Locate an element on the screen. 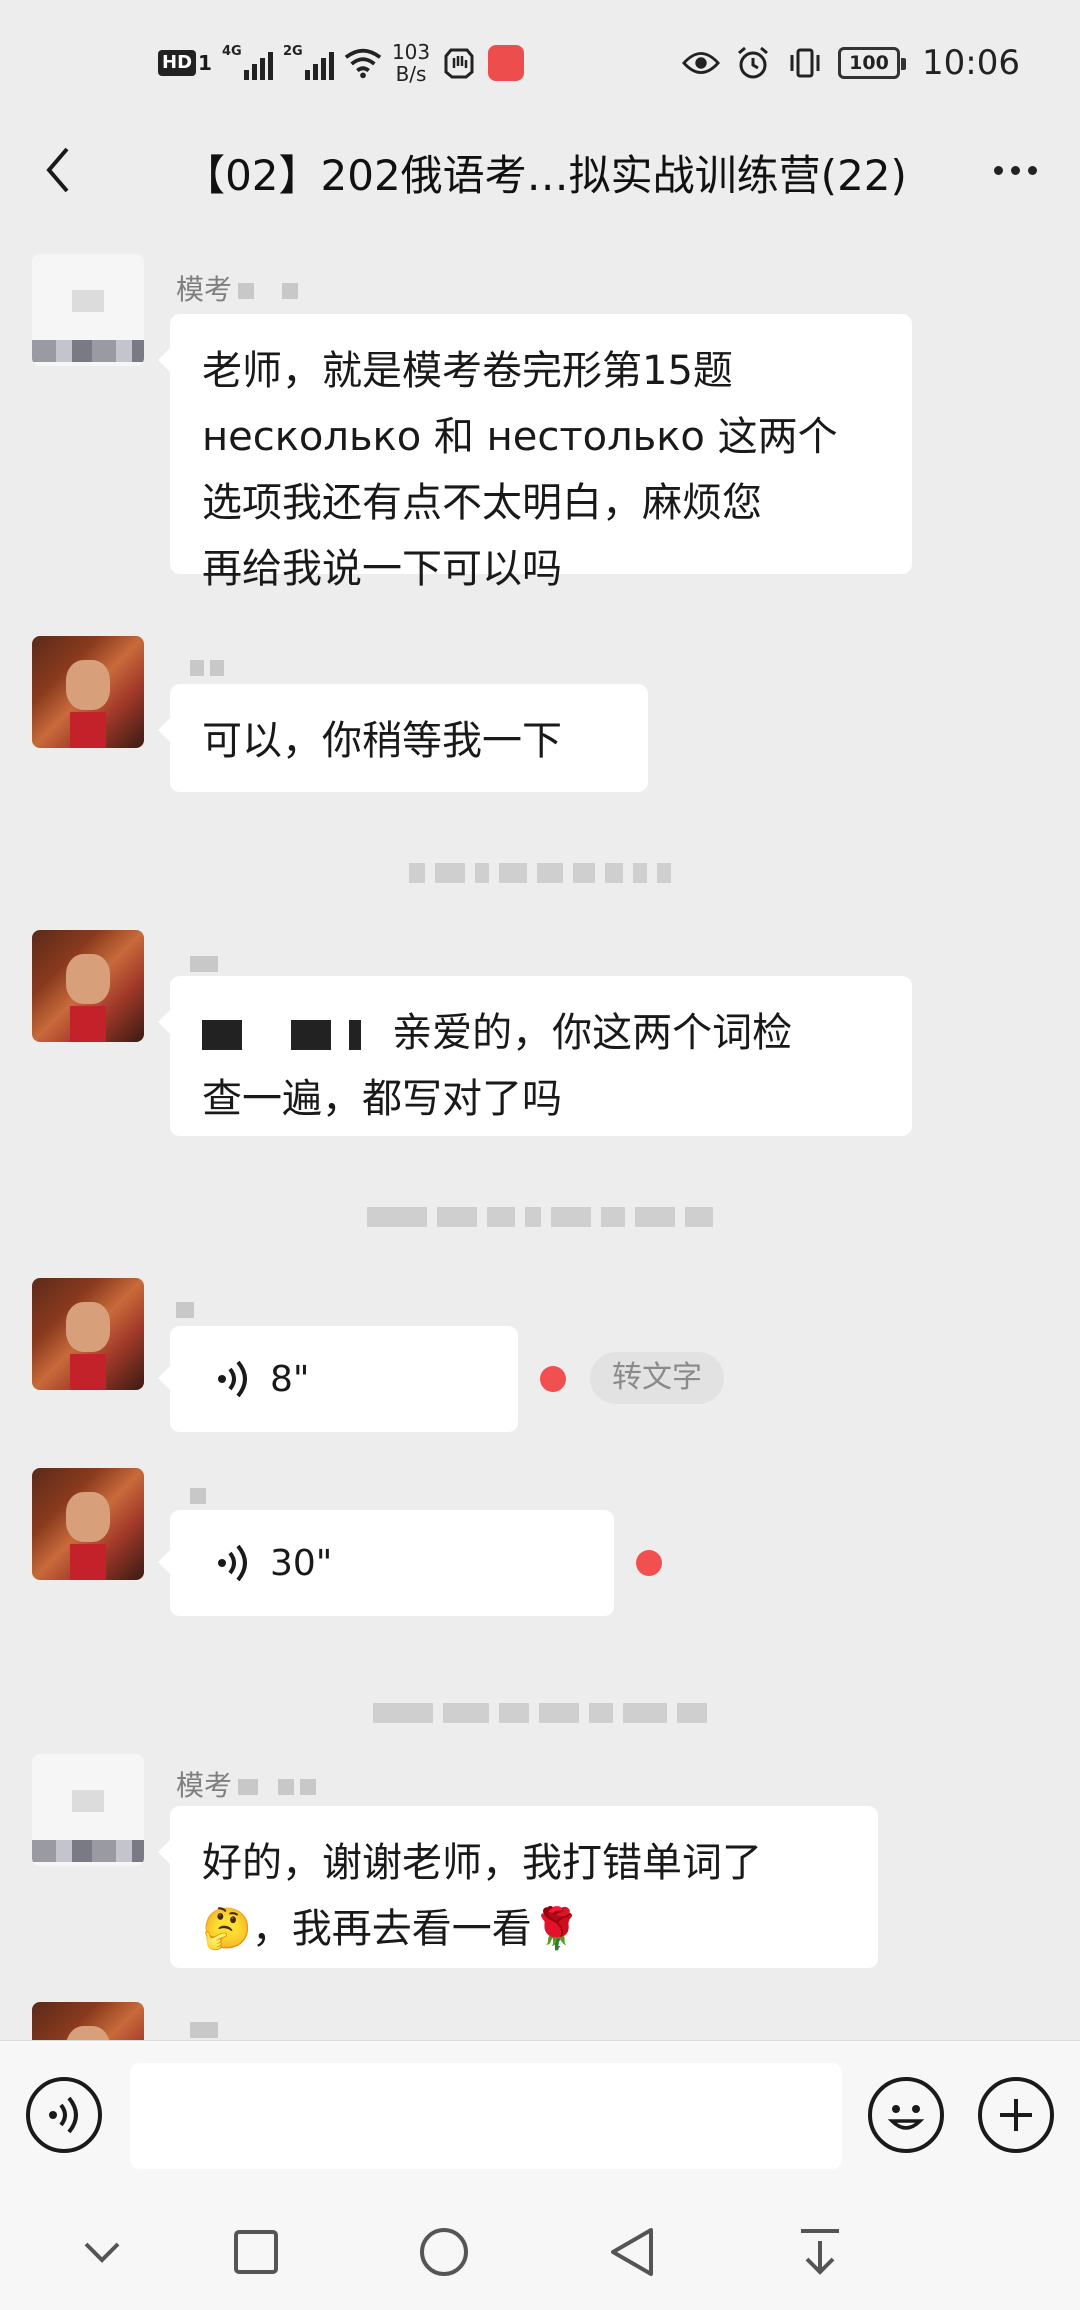 The width and height of the screenshot is (1080, 2310). message-line: 再给我说一下可以吗 is located at coordinates (382, 569).